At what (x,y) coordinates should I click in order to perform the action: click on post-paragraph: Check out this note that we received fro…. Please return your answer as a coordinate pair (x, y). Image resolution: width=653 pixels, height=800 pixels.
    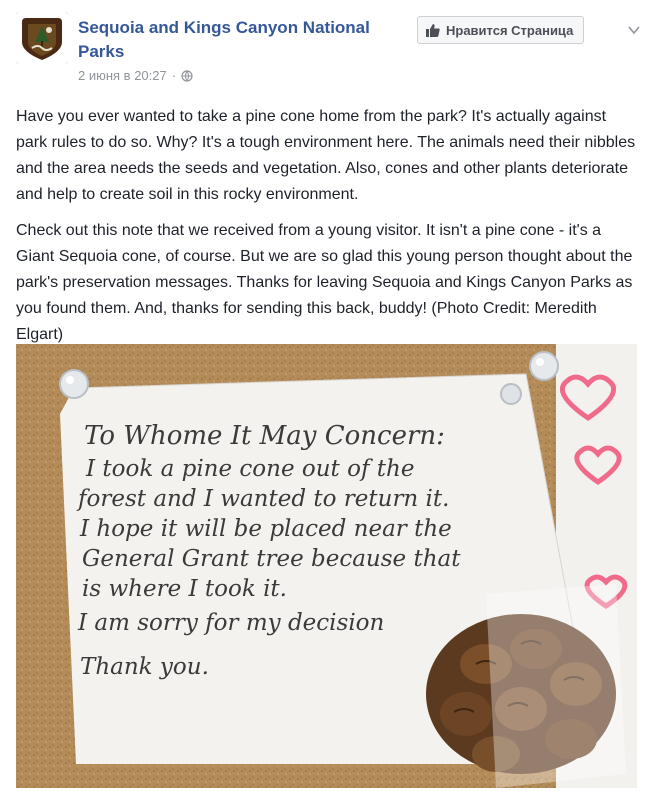
    Looking at the image, I should click on (324, 282).